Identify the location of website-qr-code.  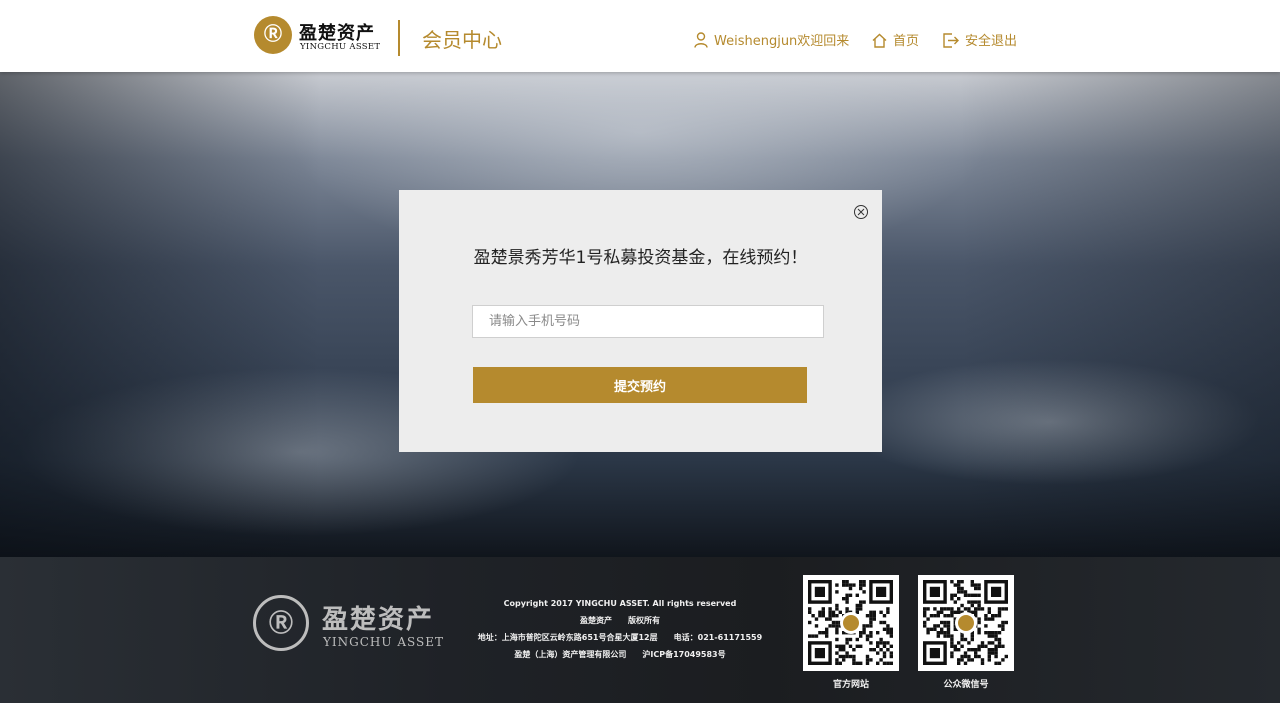
(851, 623).